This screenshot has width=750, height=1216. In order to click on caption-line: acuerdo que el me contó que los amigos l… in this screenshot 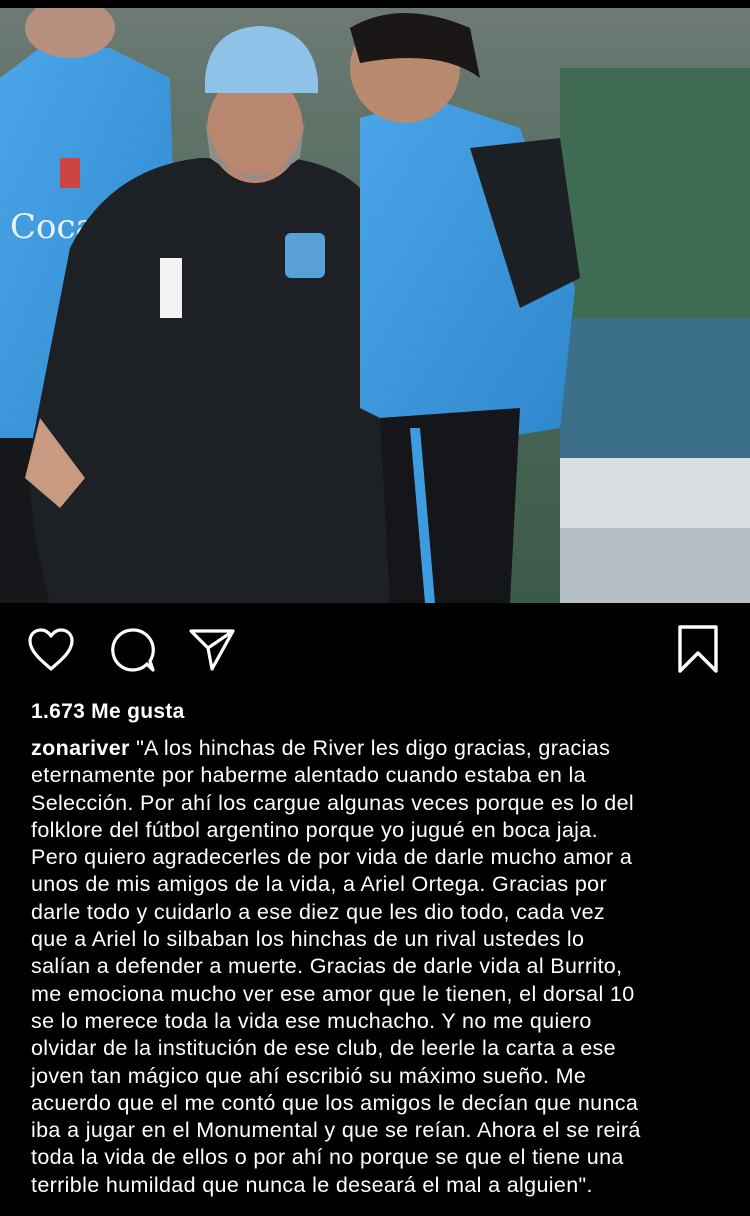, I will do `click(335, 1102)`.